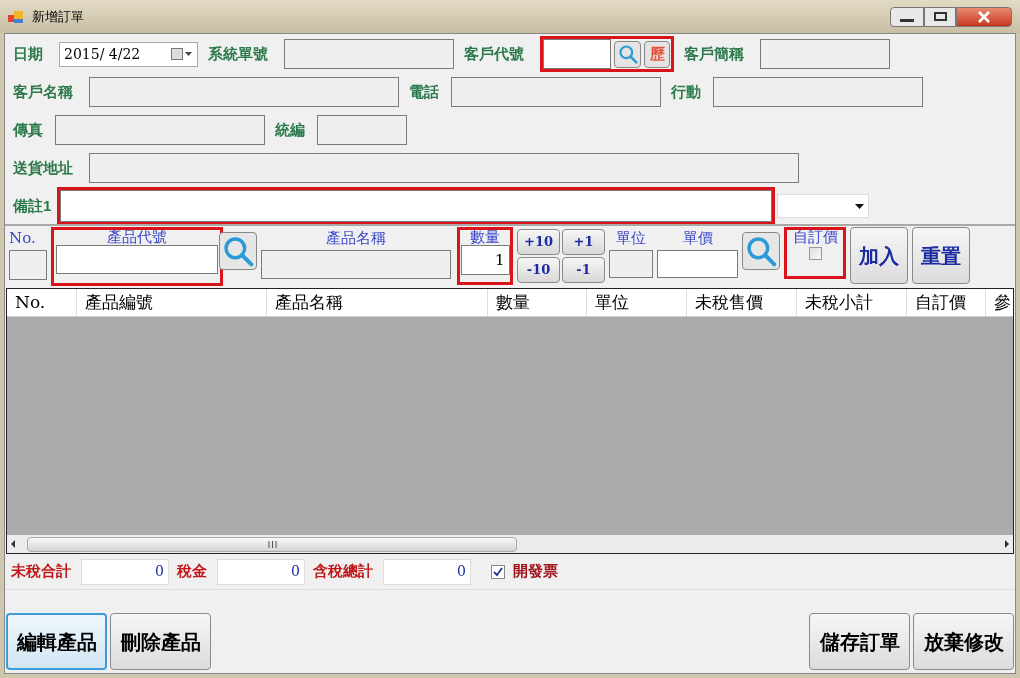 The image size is (1020, 678). I want to click on minimize-button, so click(907, 16).